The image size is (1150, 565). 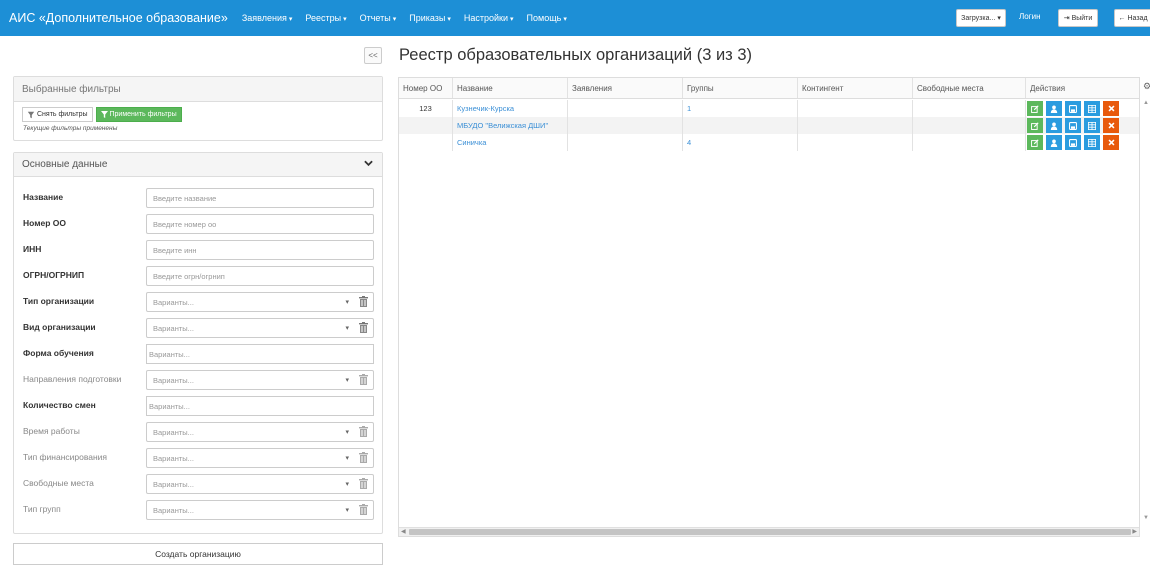 I want to click on free-places-select: Варианты... ▾, so click(x=260, y=484).